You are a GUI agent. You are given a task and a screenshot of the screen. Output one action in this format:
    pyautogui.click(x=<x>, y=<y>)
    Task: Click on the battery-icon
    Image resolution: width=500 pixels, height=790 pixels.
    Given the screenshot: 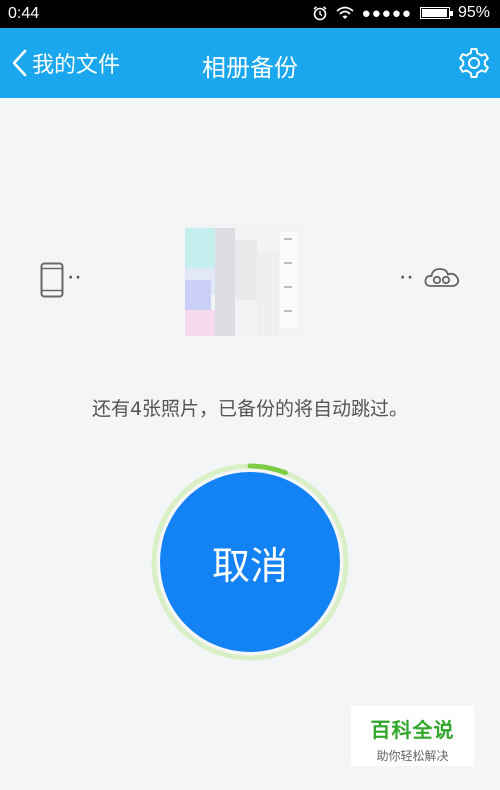 What is the action you would take?
    pyautogui.click(x=436, y=13)
    